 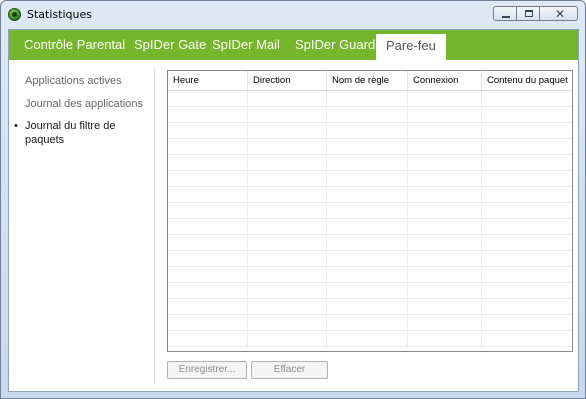 I want to click on tab-spider-gate: SpIDer Gate, so click(x=170, y=45).